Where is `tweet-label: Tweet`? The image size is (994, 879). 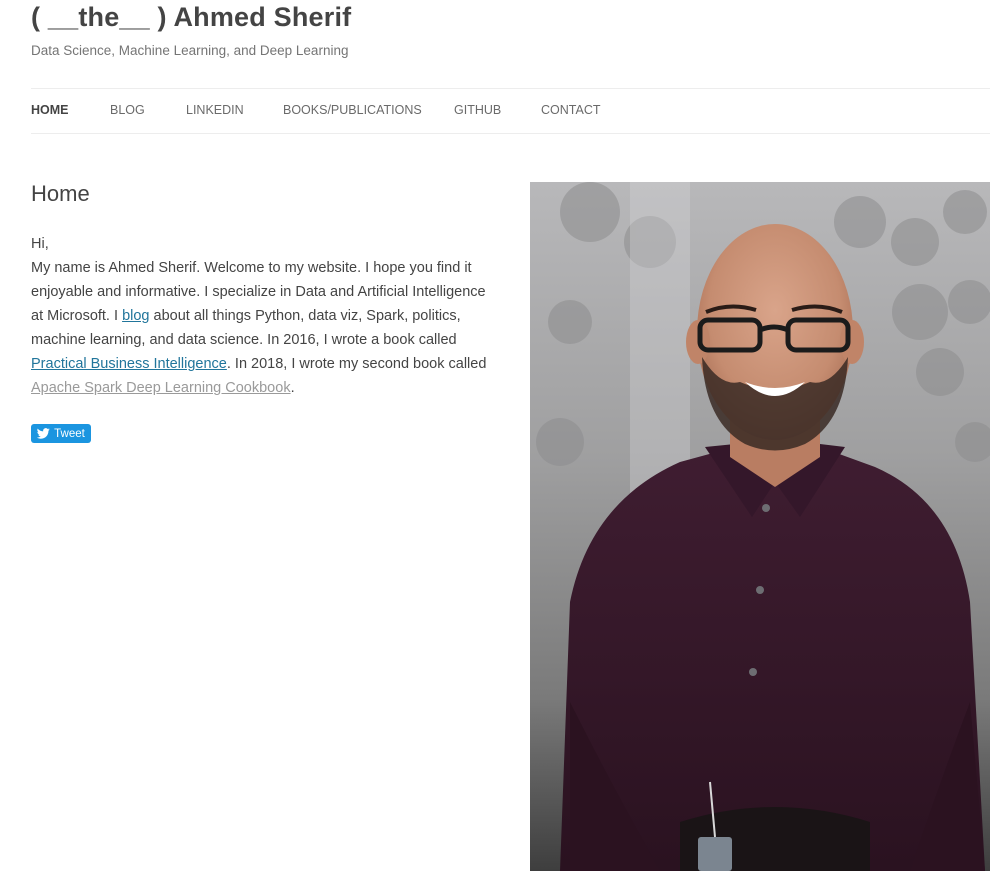 tweet-label: Tweet is located at coordinates (69, 433).